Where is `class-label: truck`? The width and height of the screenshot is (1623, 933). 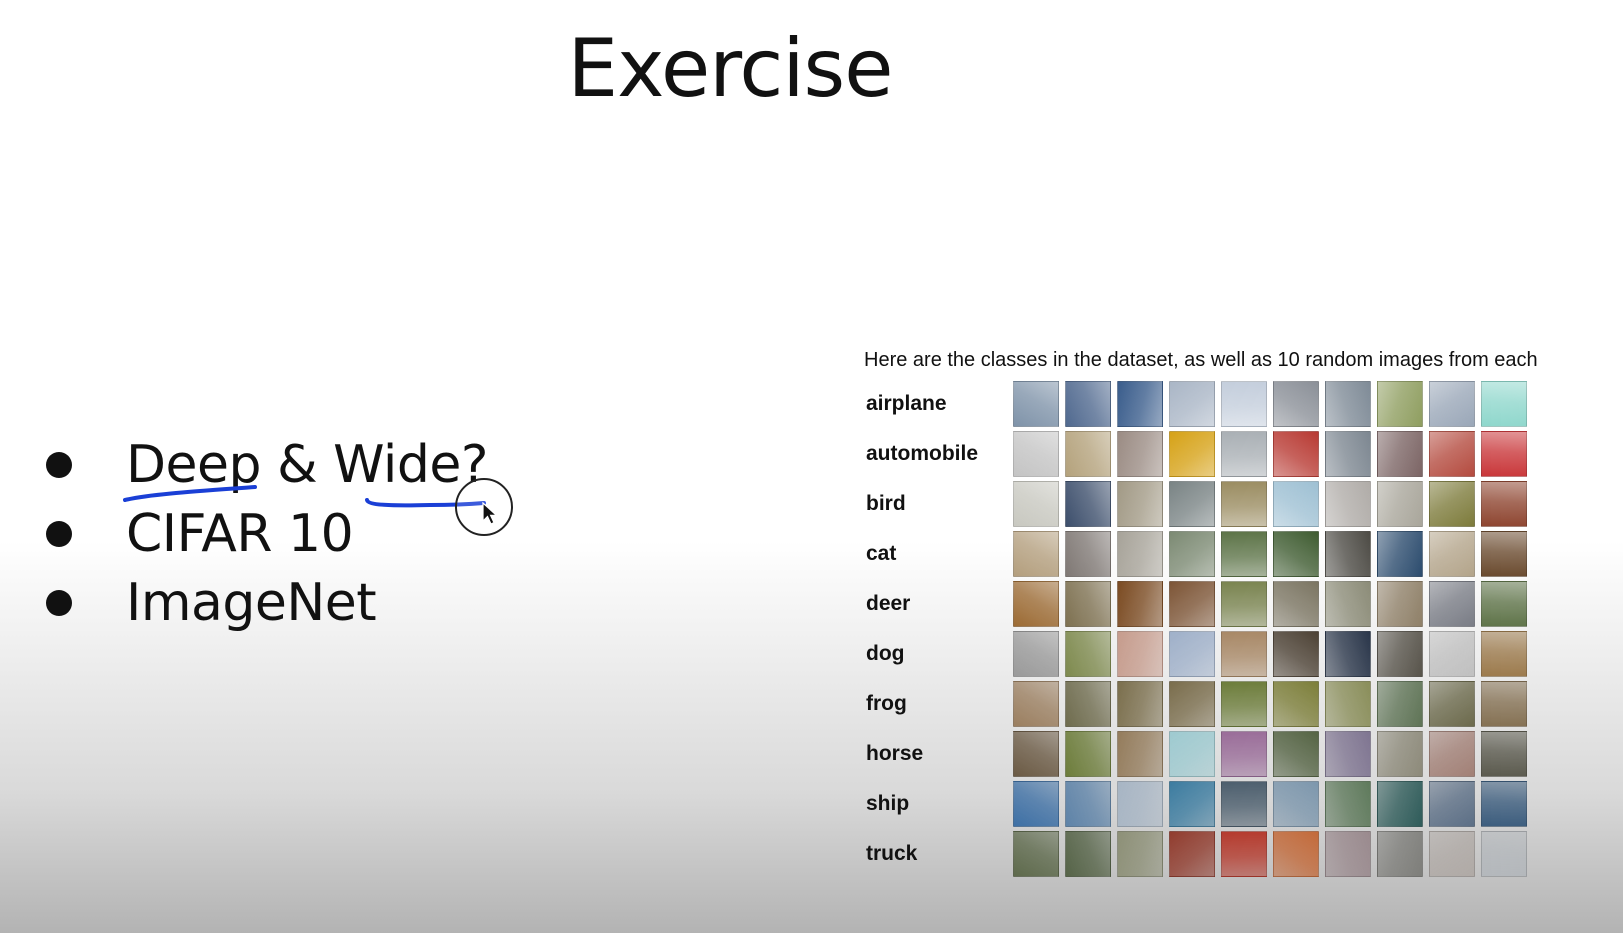 class-label: truck is located at coordinates (892, 853).